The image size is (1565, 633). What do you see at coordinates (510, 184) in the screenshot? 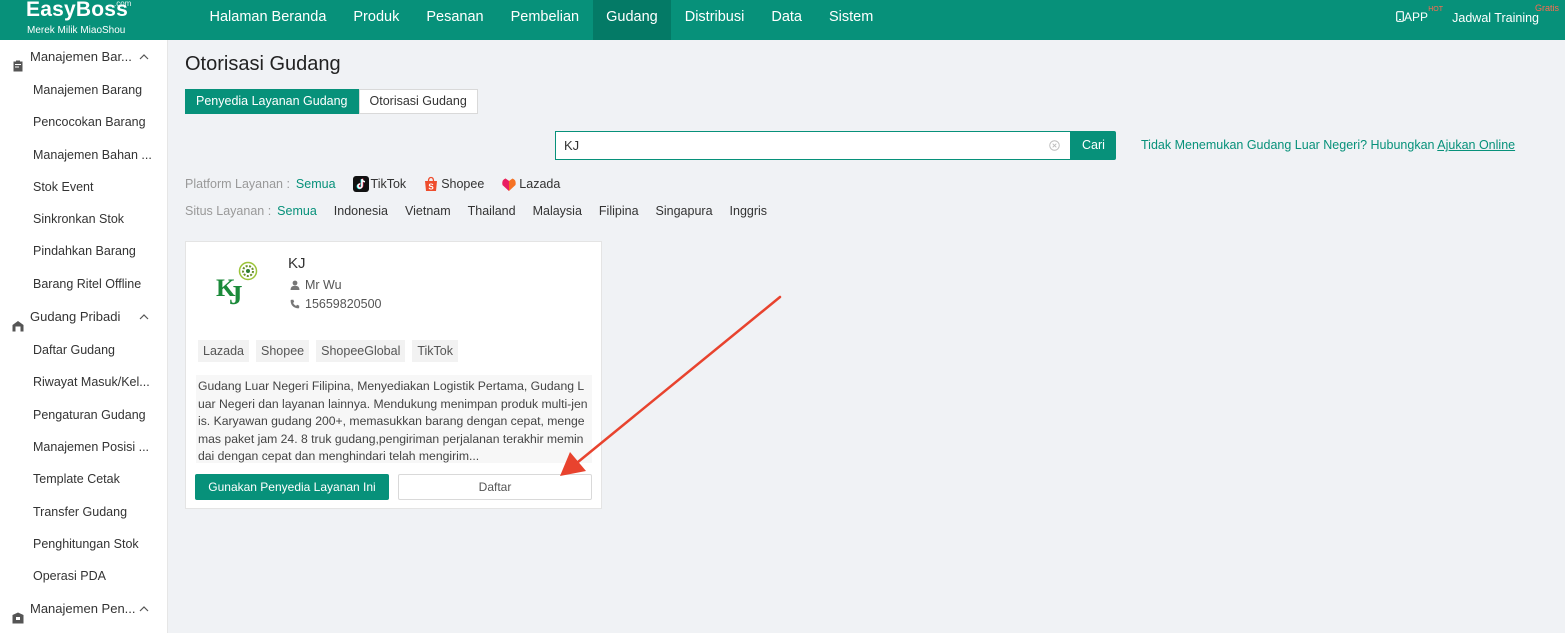
I see `lazada-icon` at bounding box center [510, 184].